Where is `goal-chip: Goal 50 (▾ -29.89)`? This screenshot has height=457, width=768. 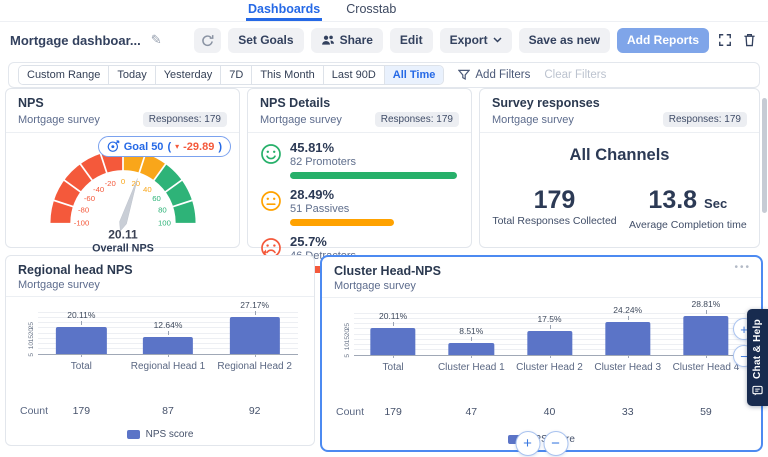 goal-chip: Goal 50 (▾ -29.89) is located at coordinates (164, 146).